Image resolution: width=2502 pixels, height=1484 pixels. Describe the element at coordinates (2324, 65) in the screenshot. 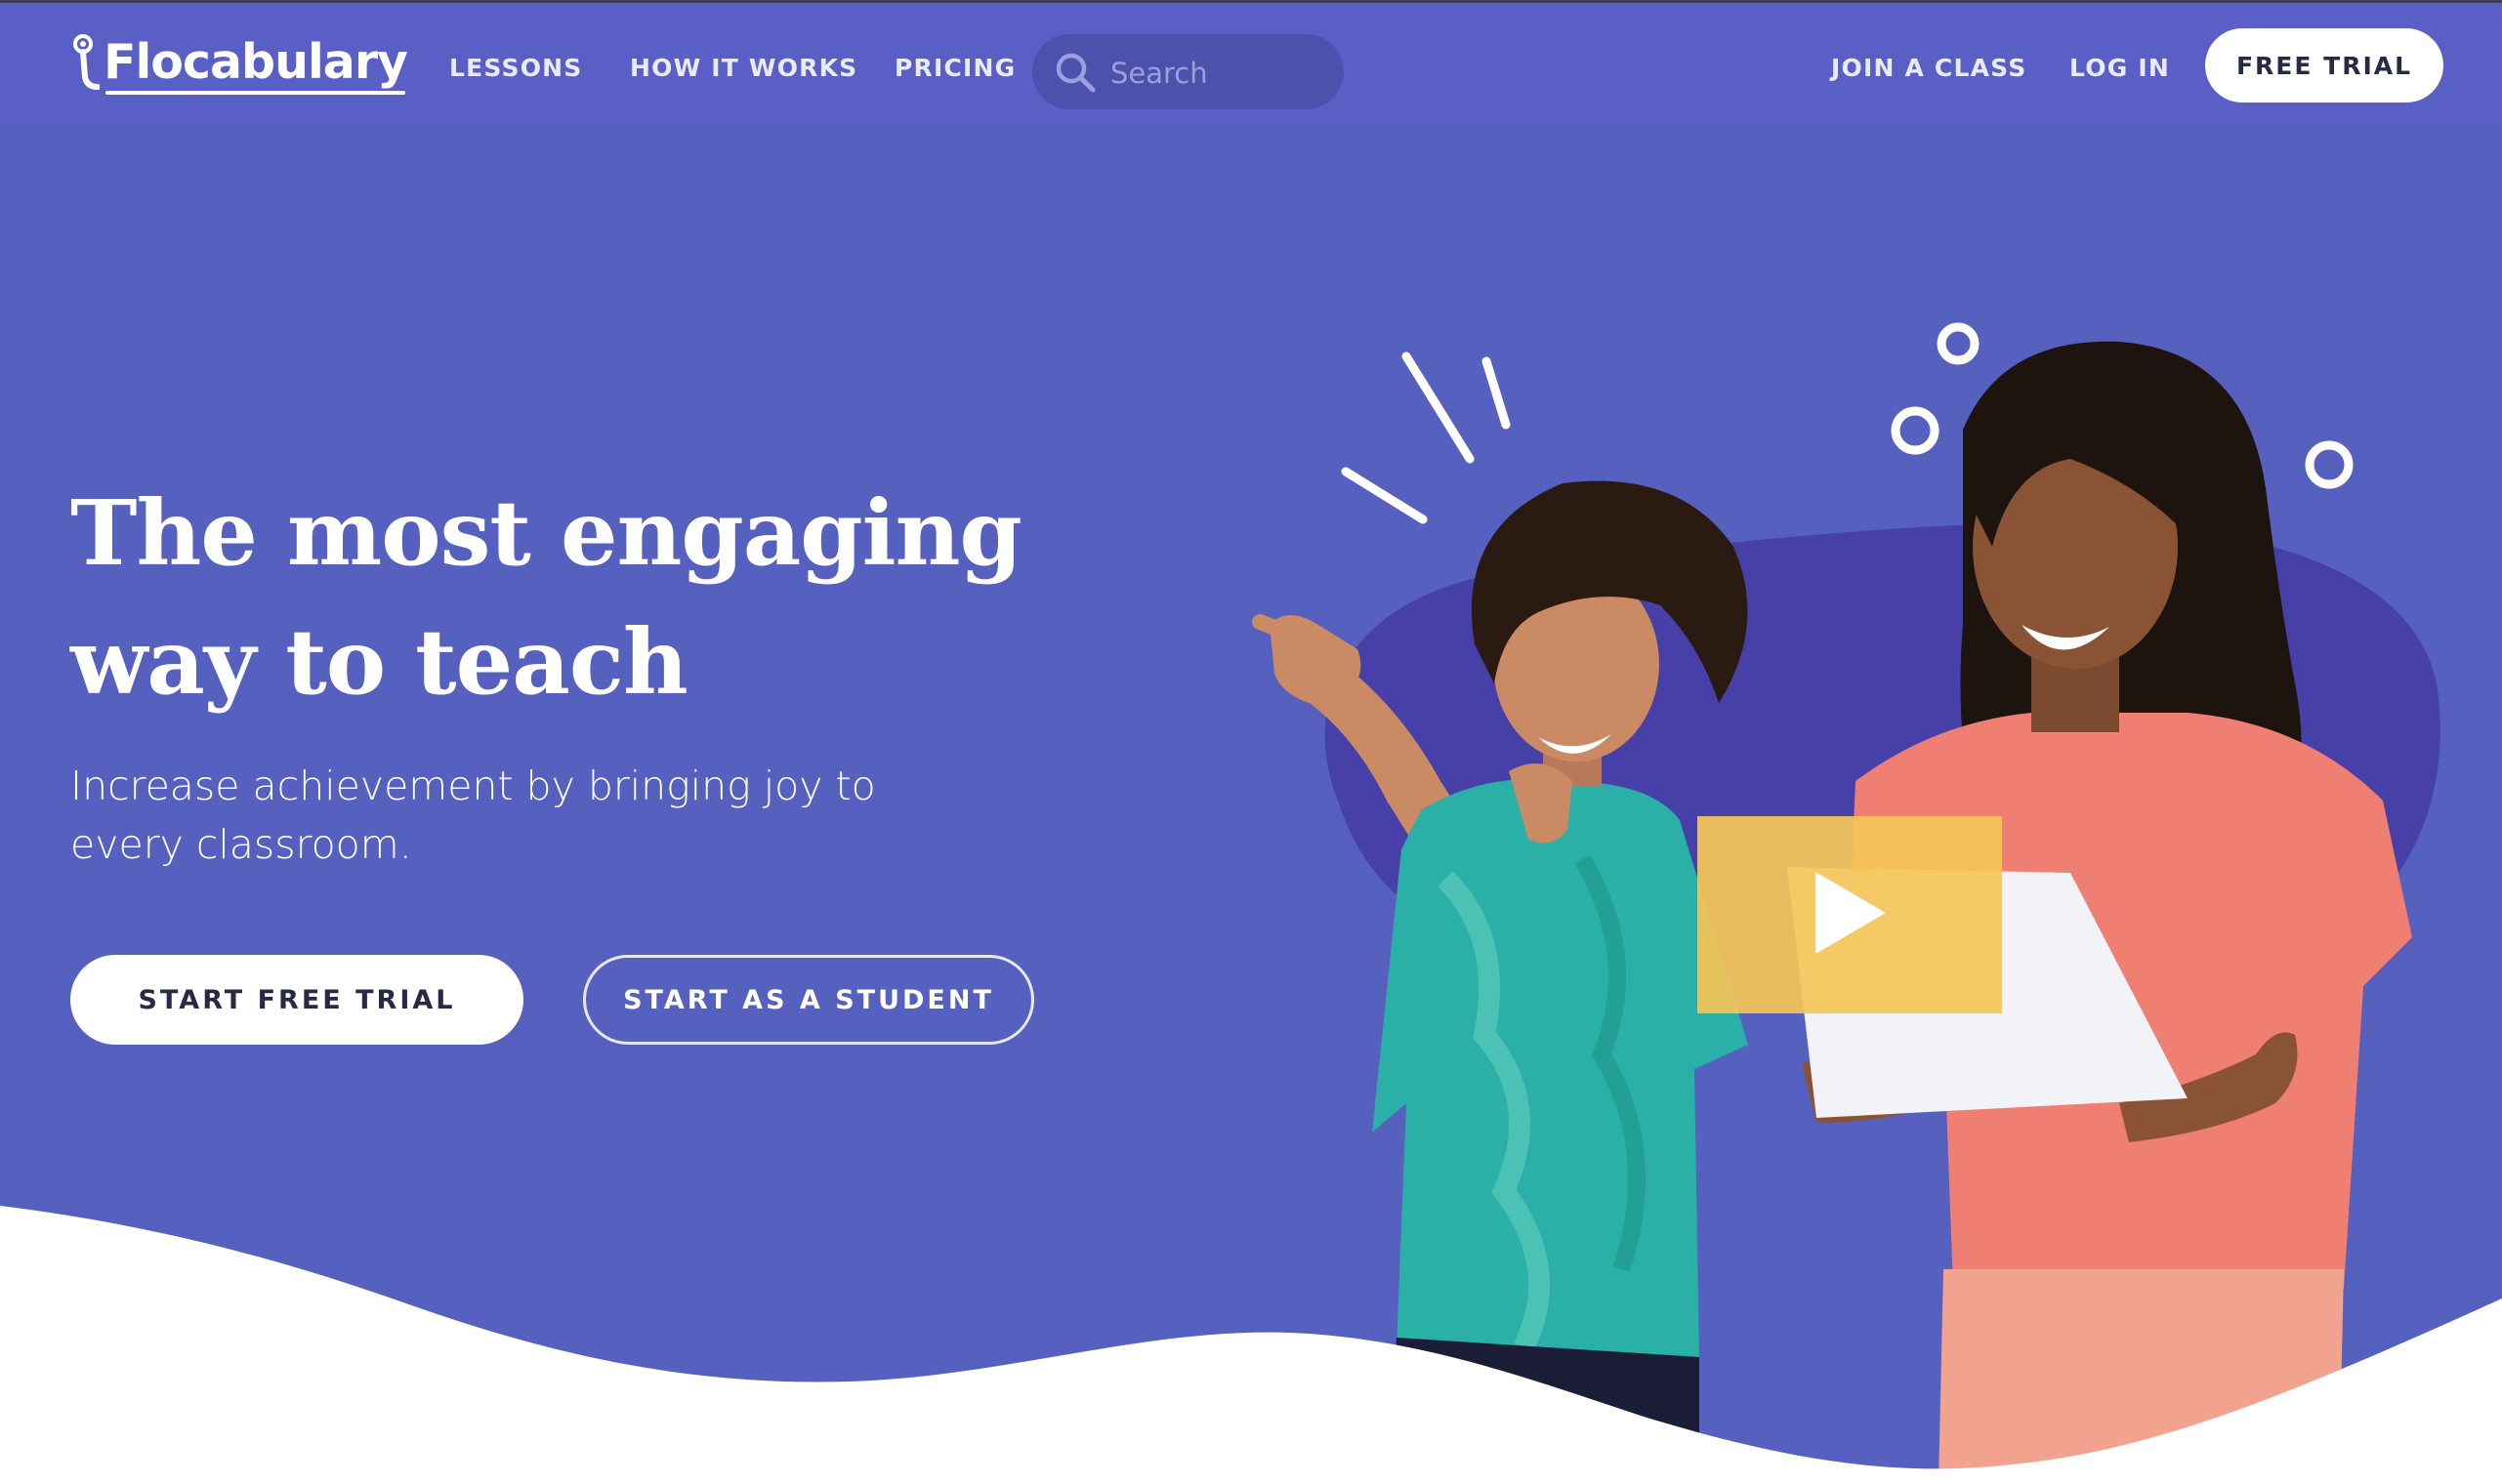

I see `free-trial-button: FREE TRIAL` at that location.